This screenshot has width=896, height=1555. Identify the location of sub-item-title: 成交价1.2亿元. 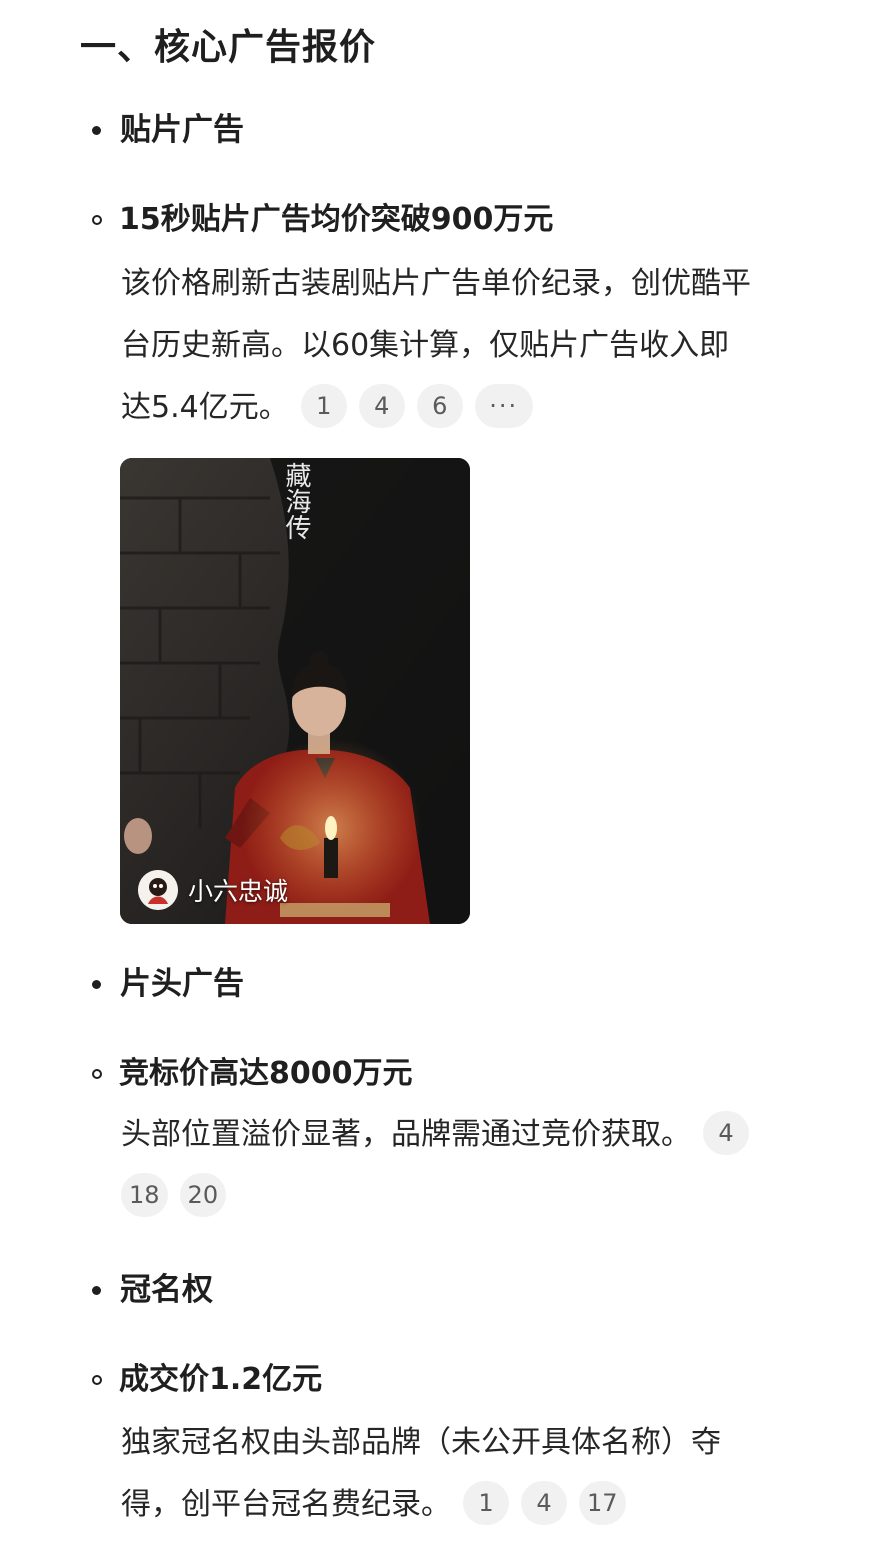
(221, 1379).